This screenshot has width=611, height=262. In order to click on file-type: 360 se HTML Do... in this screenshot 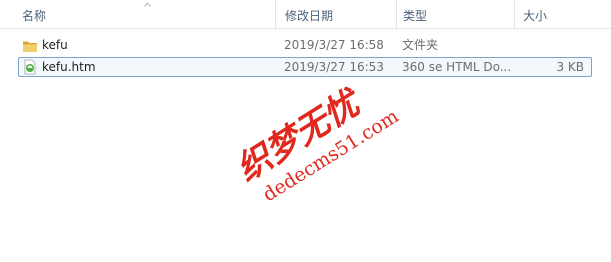, I will do `click(456, 67)`.